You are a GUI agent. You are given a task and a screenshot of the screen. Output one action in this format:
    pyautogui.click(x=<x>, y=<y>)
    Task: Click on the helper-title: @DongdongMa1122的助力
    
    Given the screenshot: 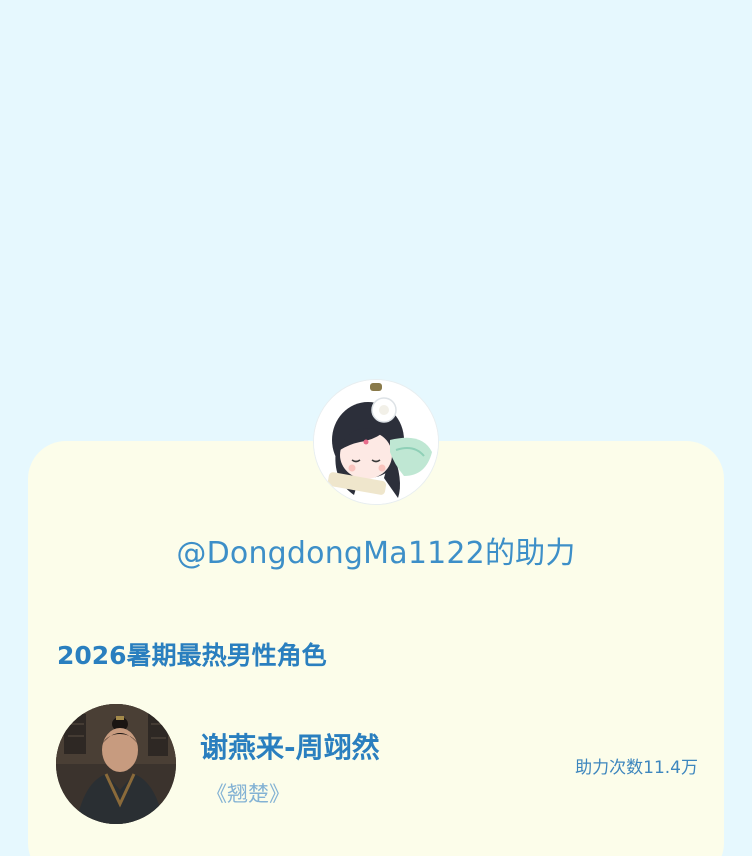 What is the action you would take?
    pyautogui.click(x=376, y=550)
    